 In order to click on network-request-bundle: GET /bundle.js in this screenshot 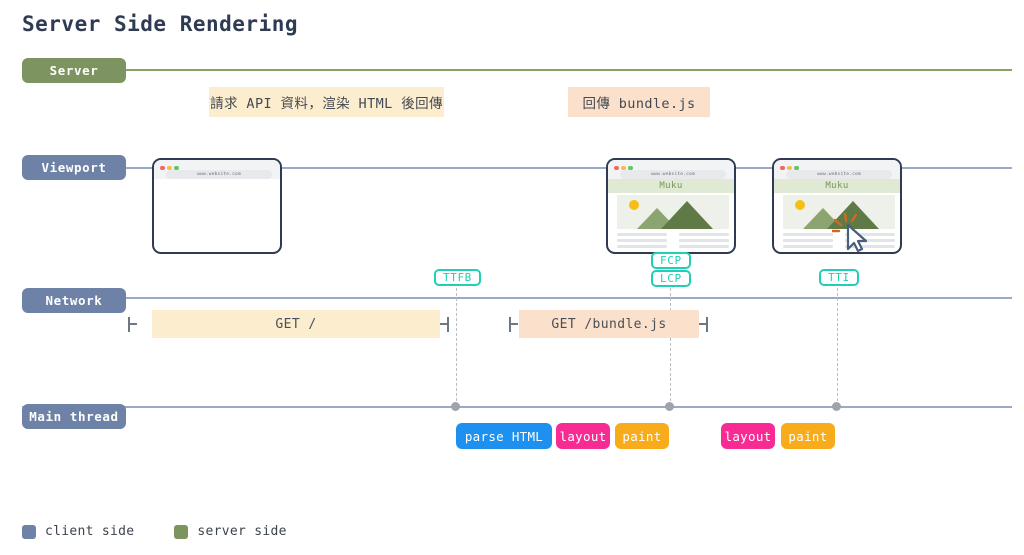, I will do `click(609, 324)`.